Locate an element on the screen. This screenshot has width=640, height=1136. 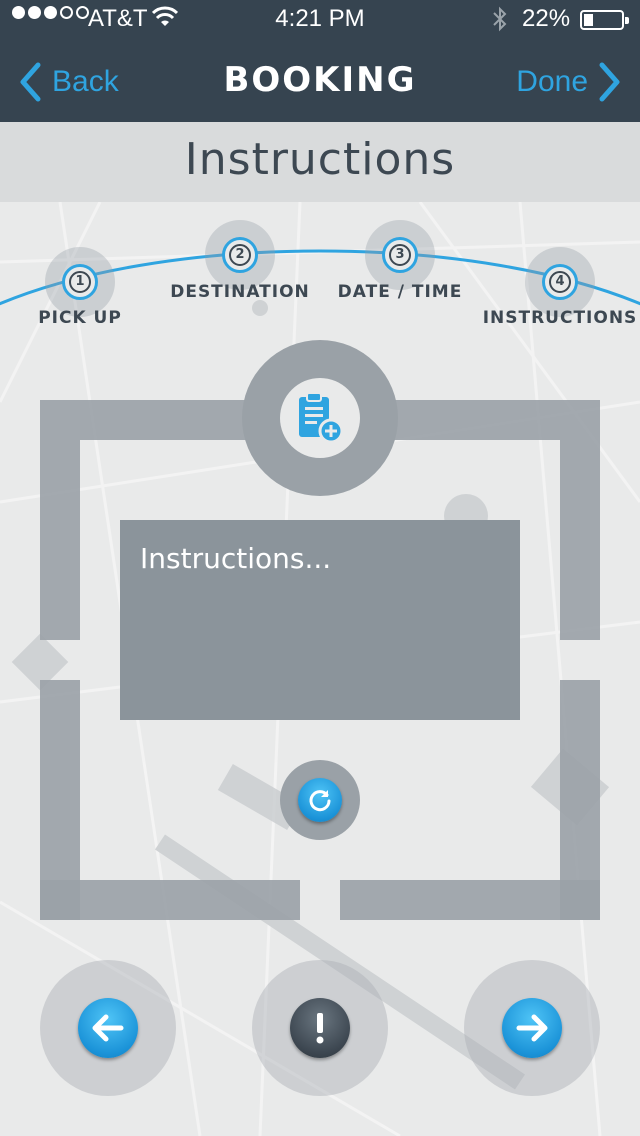
instructions-badge is located at coordinates (320, 418).